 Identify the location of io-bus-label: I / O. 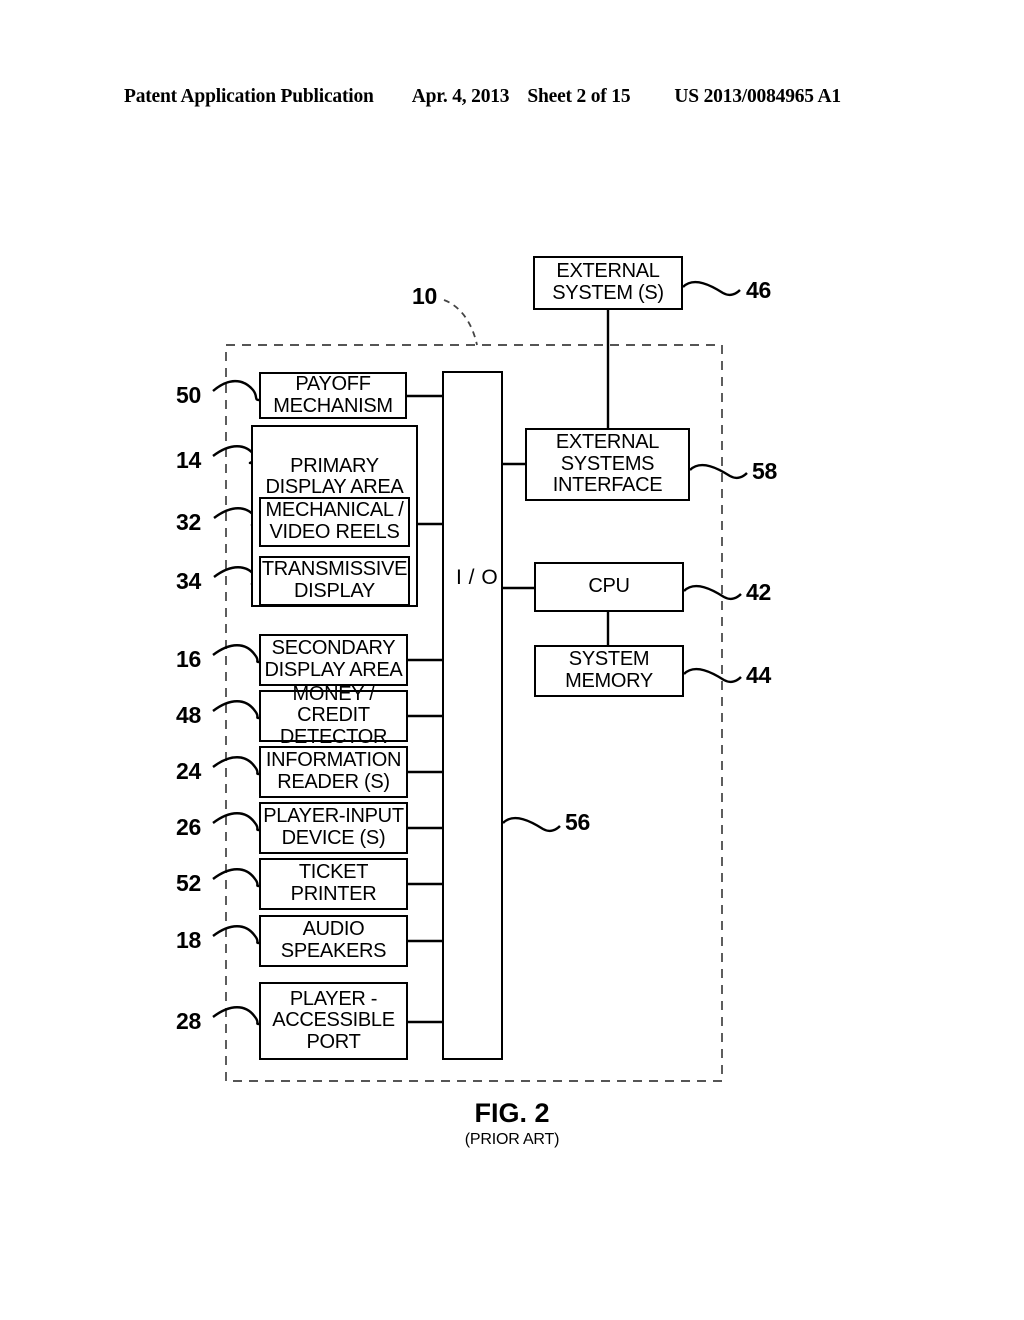
(477, 577).